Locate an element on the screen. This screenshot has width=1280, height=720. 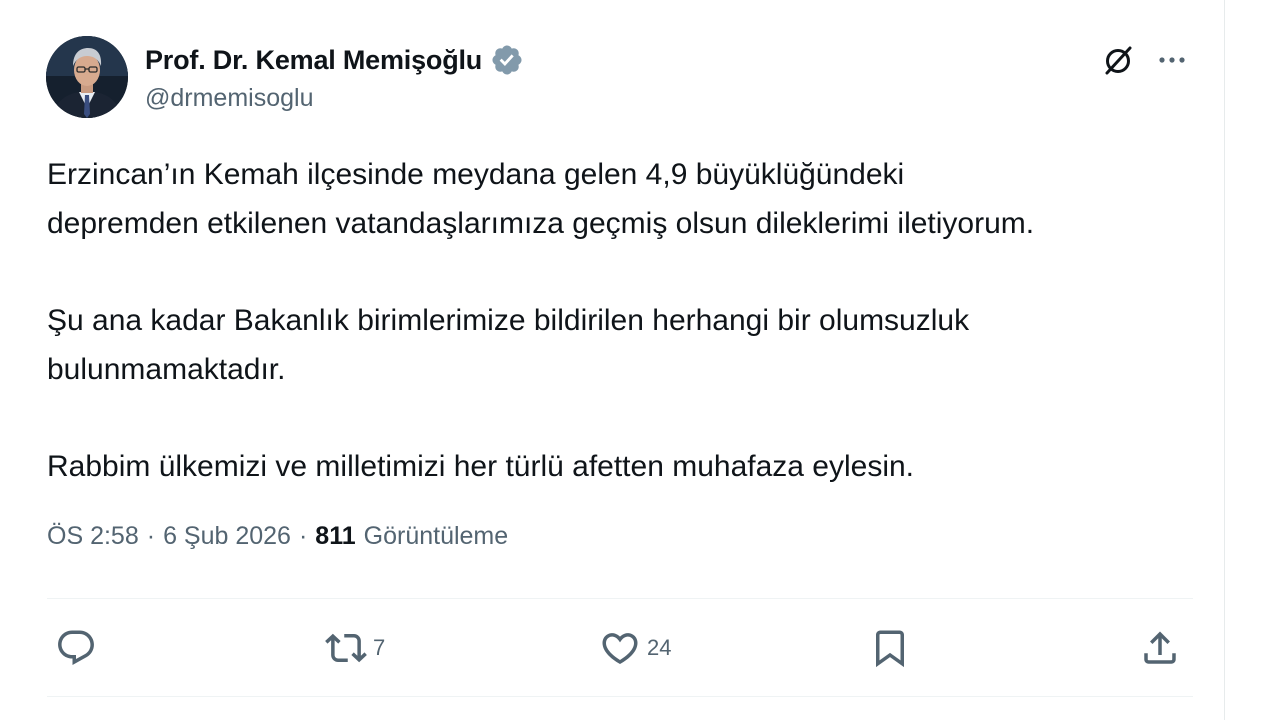
avatar-image is located at coordinates (87, 77).